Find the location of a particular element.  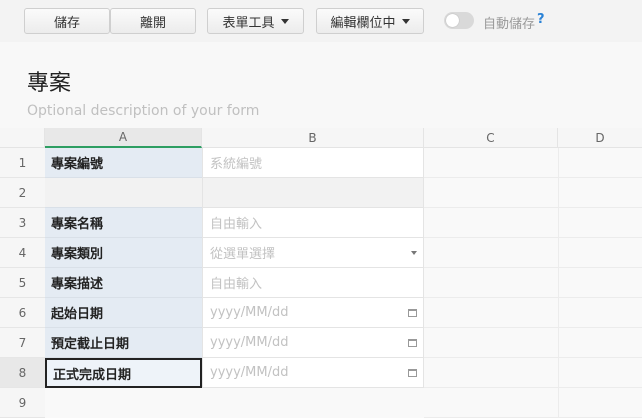

field-input-cell: 從選單選擇 is located at coordinates (313, 253).